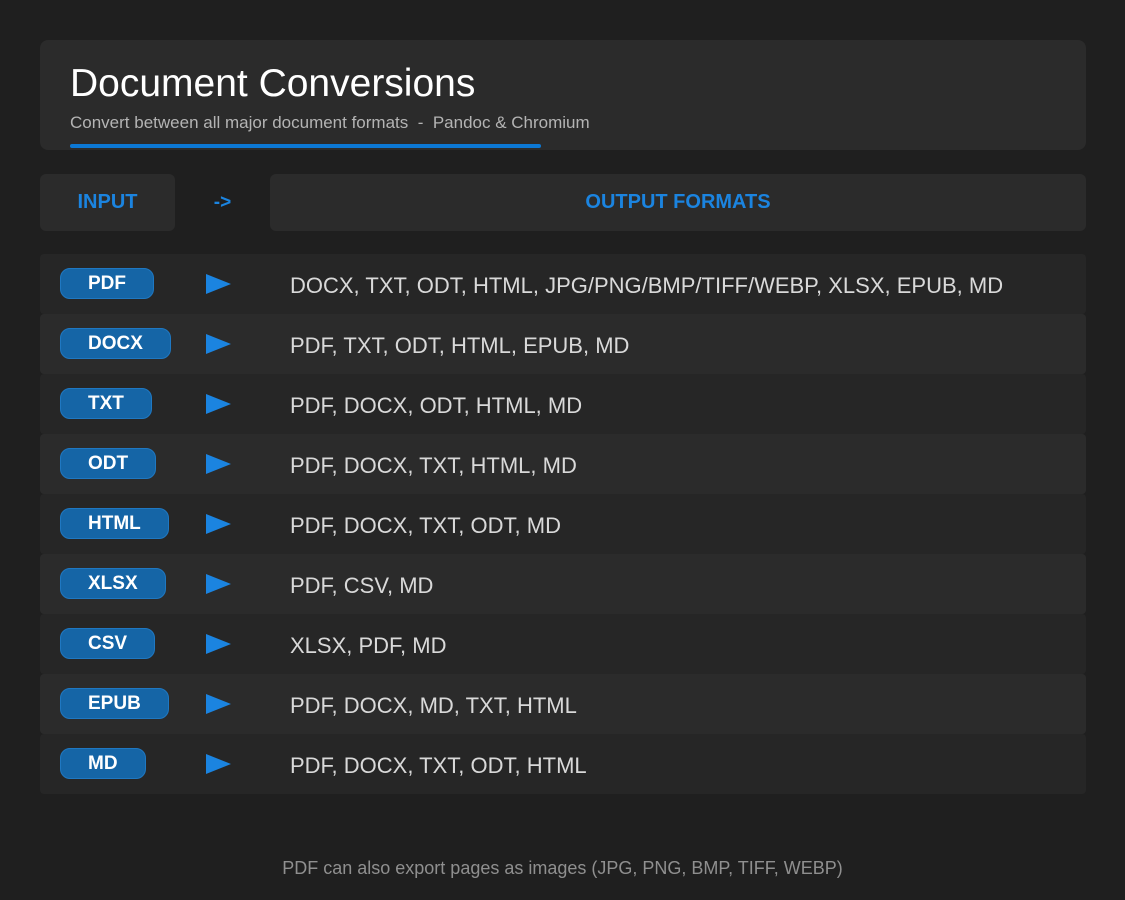  I want to click on output-formats: PDF, DOCX, TXT, ODT, MD, so click(425, 525).